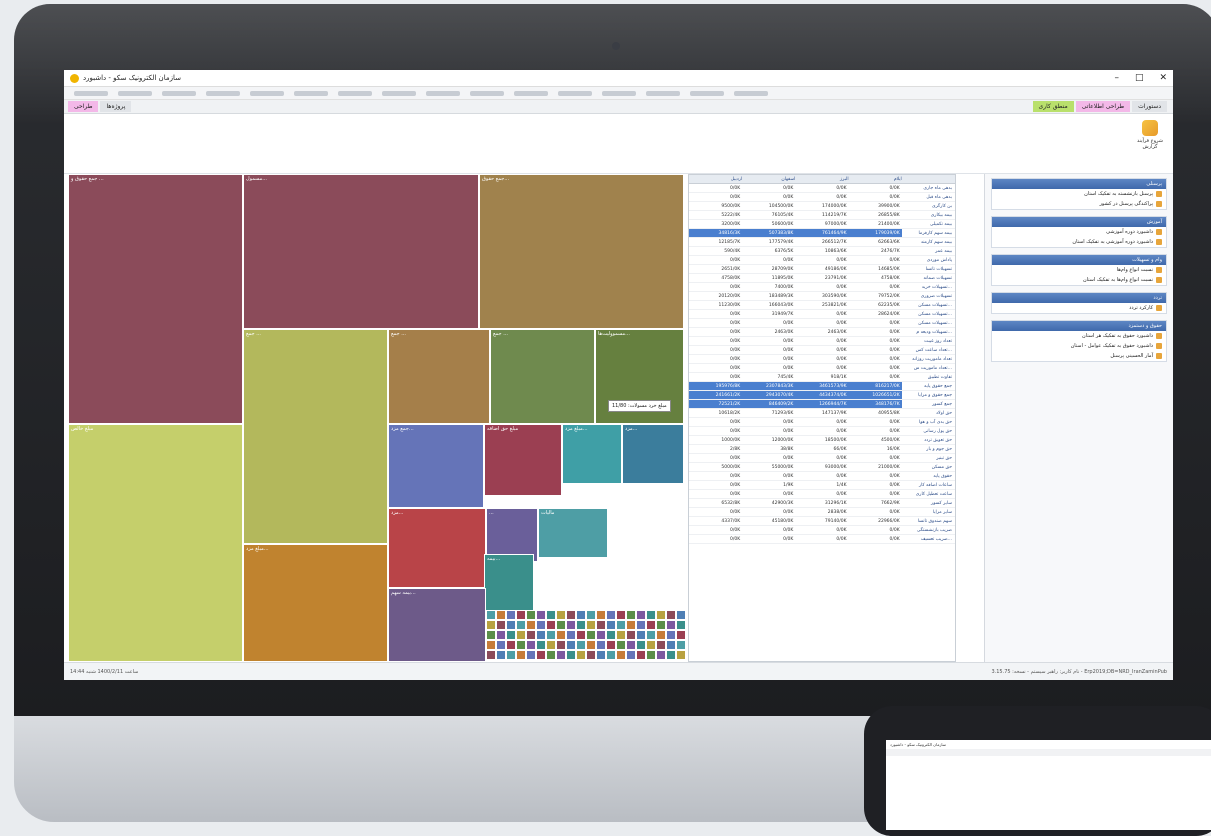  I want to click on dashboard-link: نسبت انواع وام‌ها, so click(1079, 270).